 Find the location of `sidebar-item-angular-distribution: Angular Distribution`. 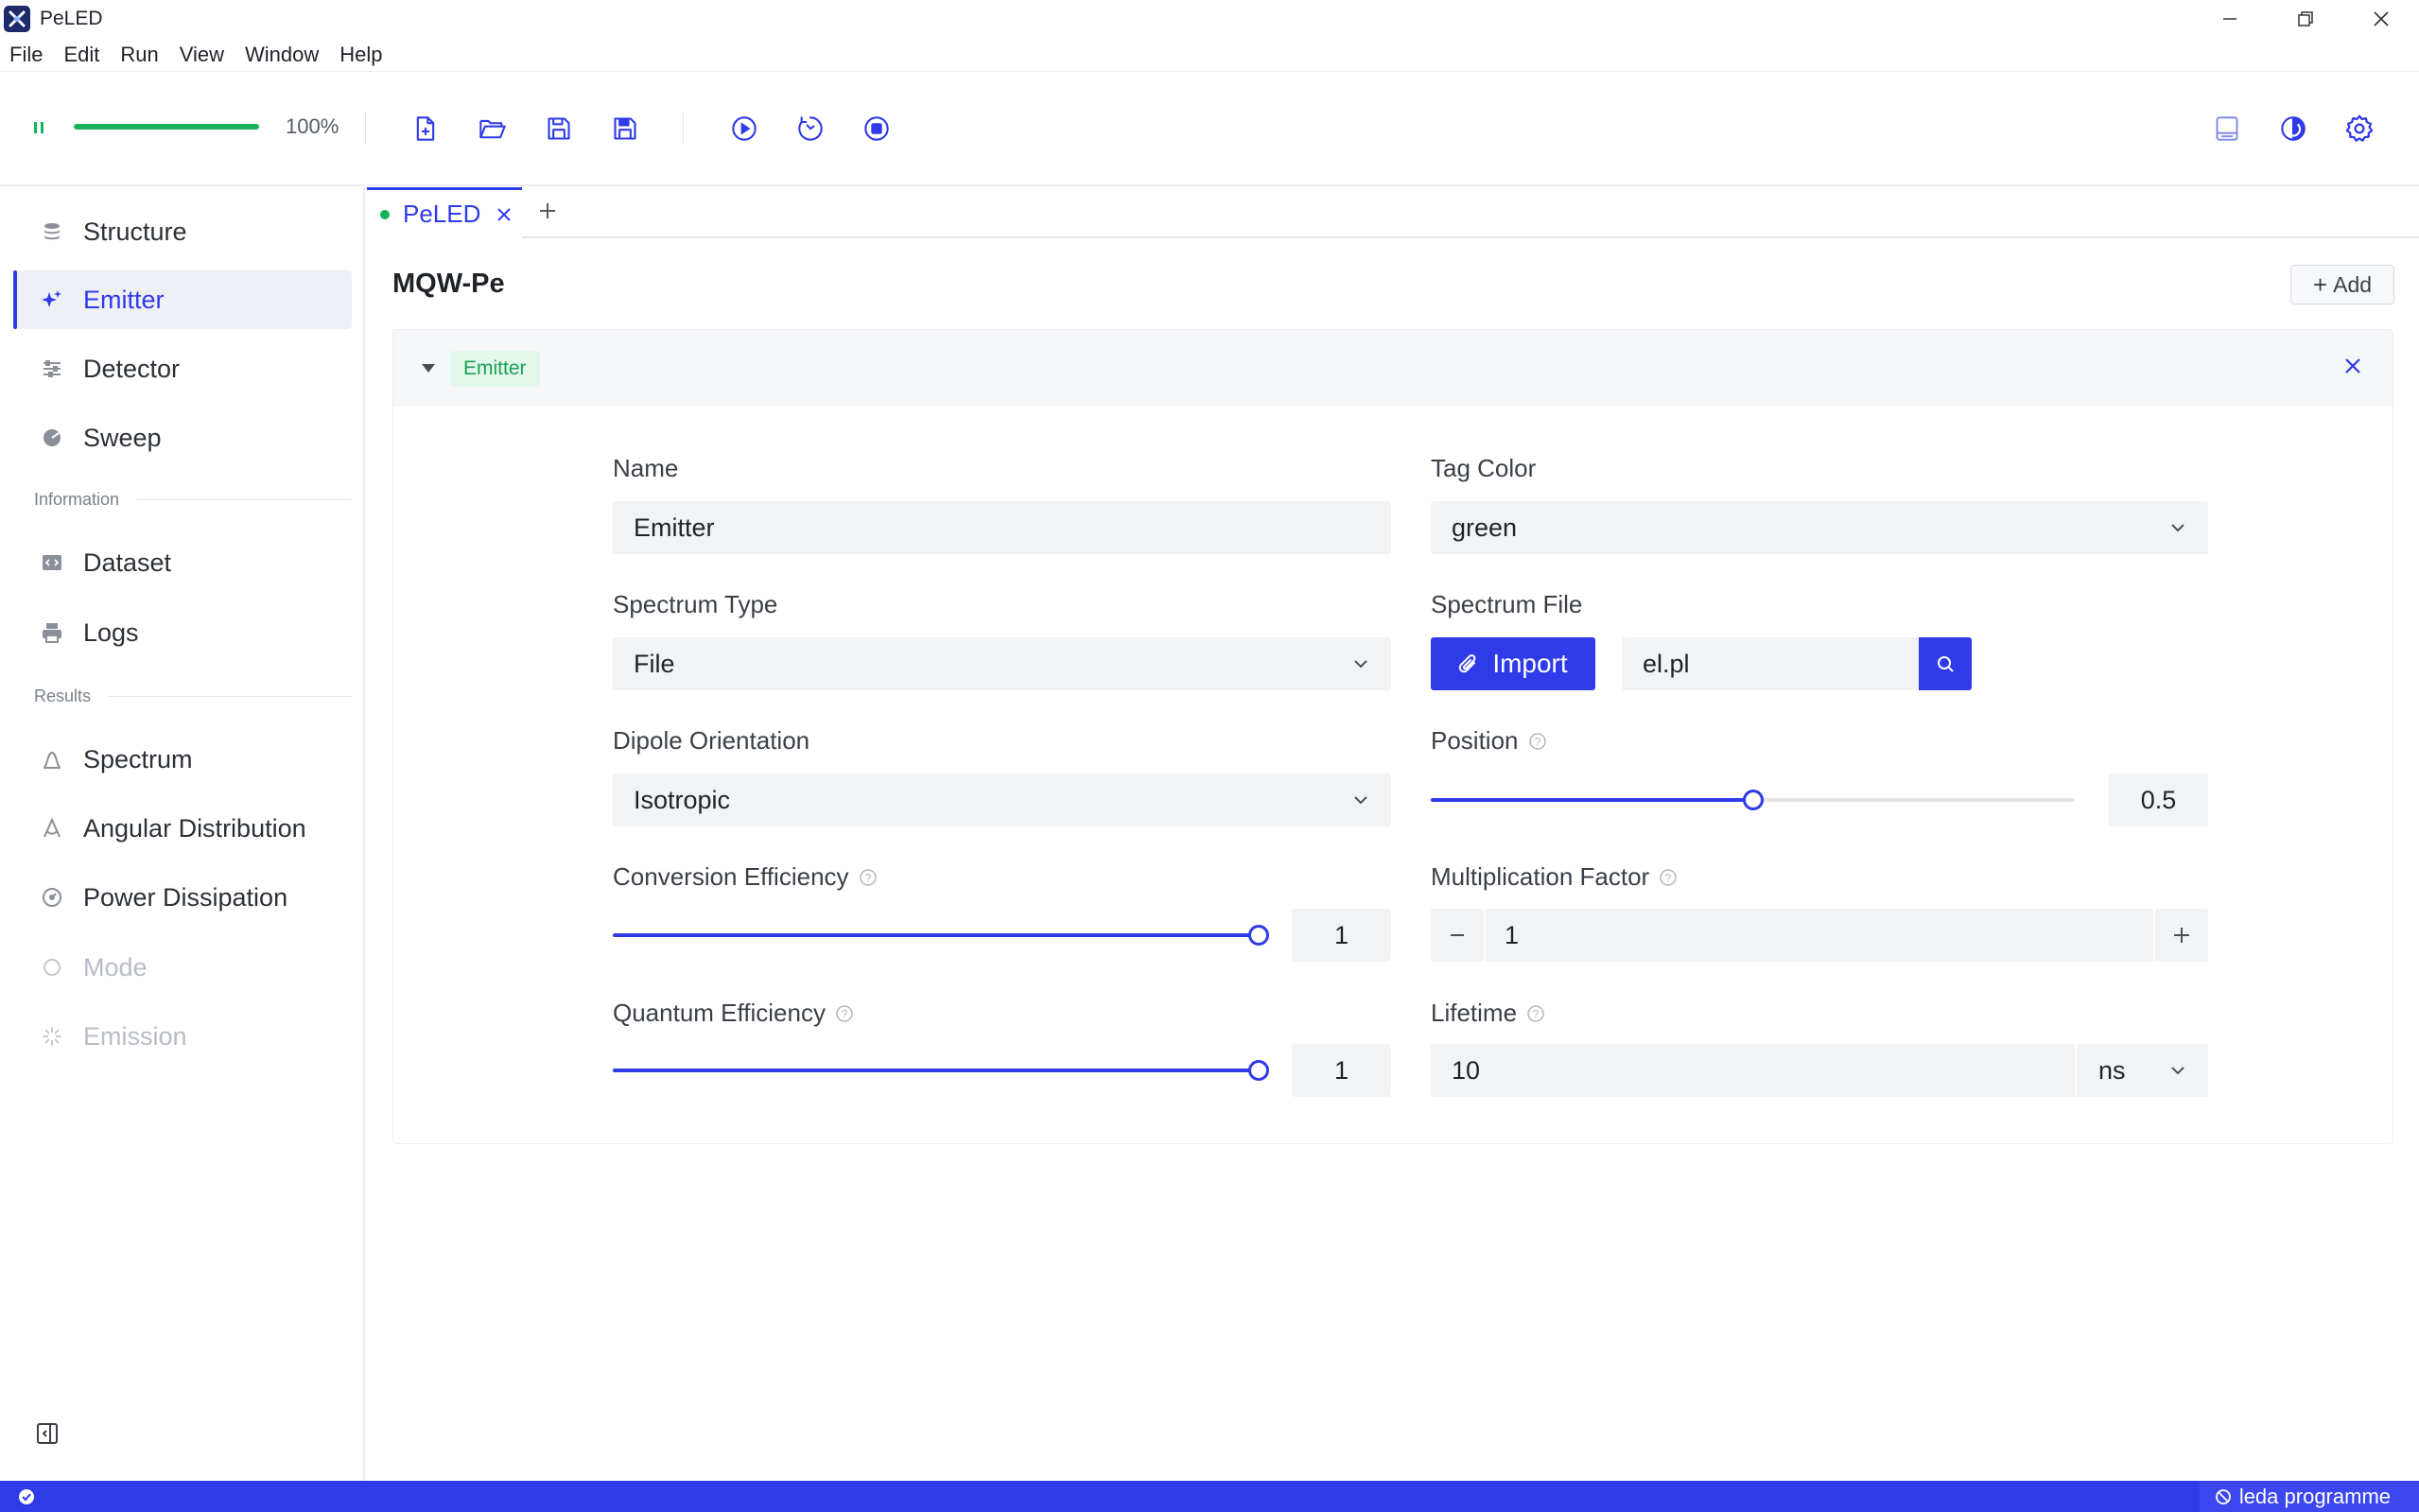

sidebar-item-angular-distribution: Angular Distribution is located at coordinates (182, 828).